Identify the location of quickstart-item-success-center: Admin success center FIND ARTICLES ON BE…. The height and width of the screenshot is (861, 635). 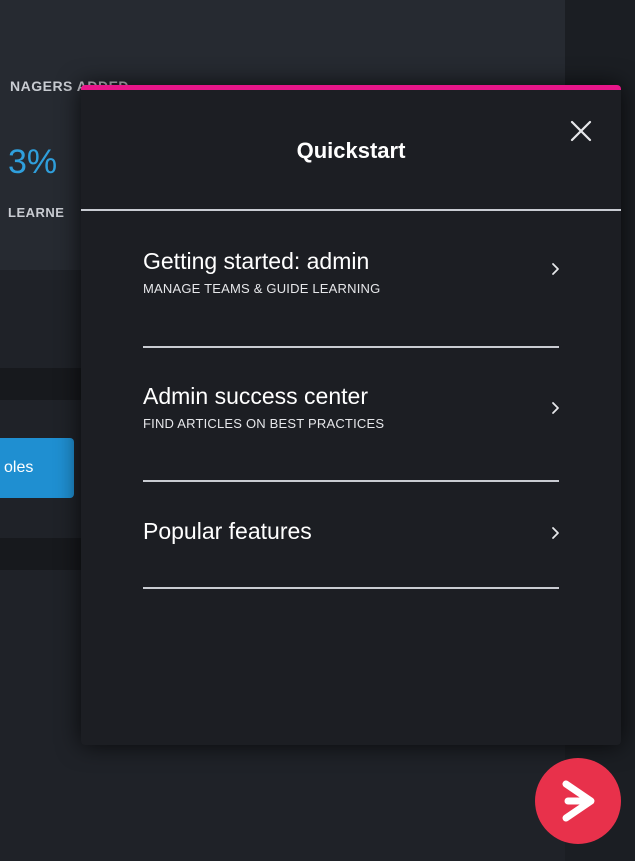
(351, 438).